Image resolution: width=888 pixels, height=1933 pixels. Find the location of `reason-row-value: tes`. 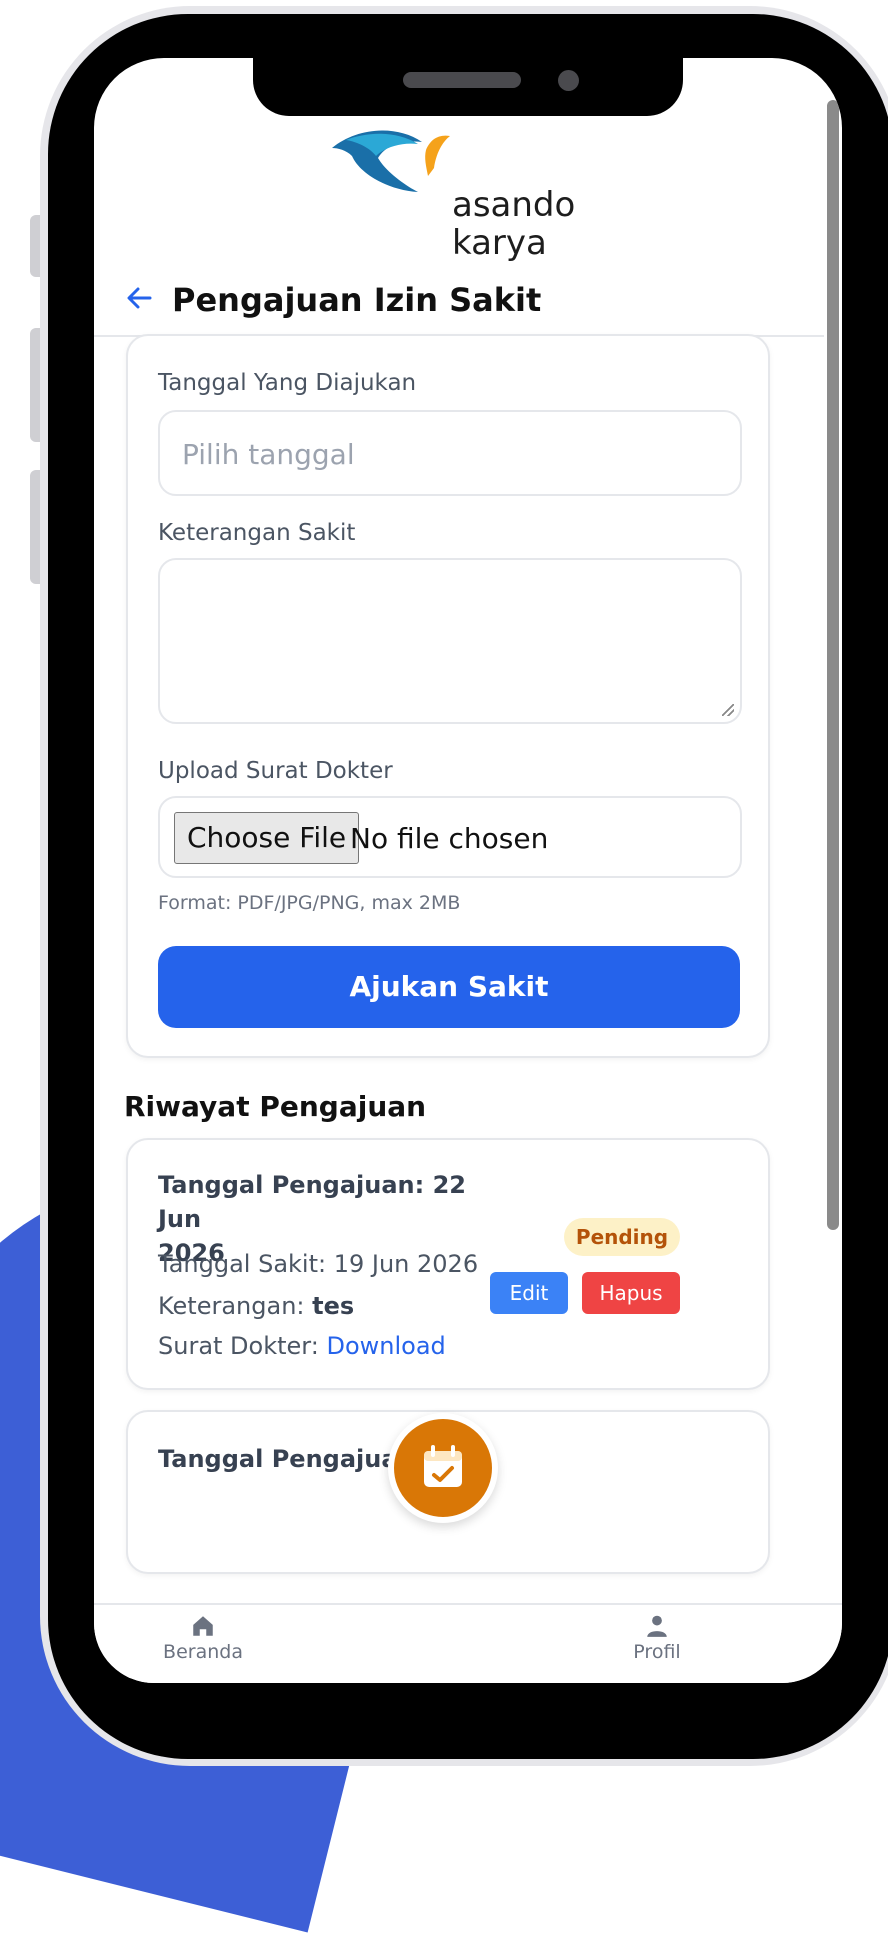

reason-row-value: tes is located at coordinates (333, 1306).